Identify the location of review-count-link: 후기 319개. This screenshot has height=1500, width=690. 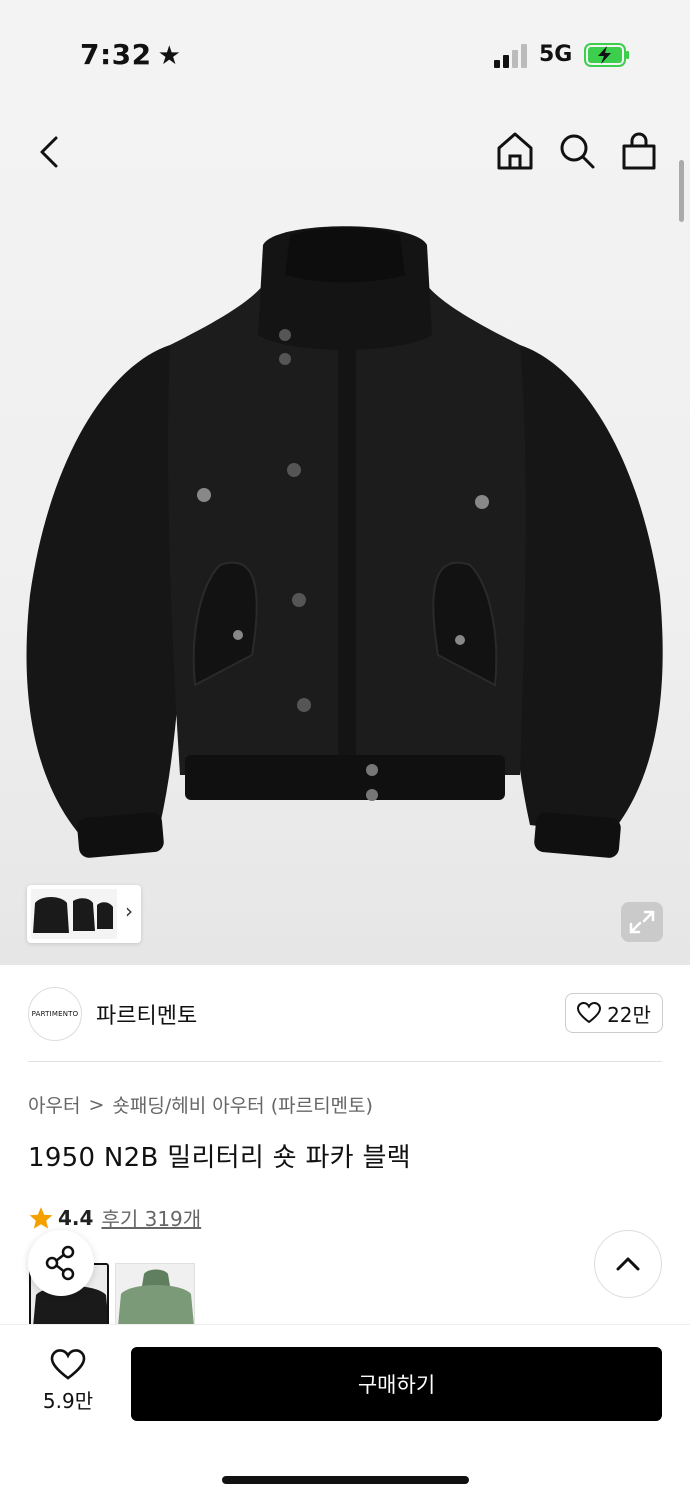
(151, 1217).